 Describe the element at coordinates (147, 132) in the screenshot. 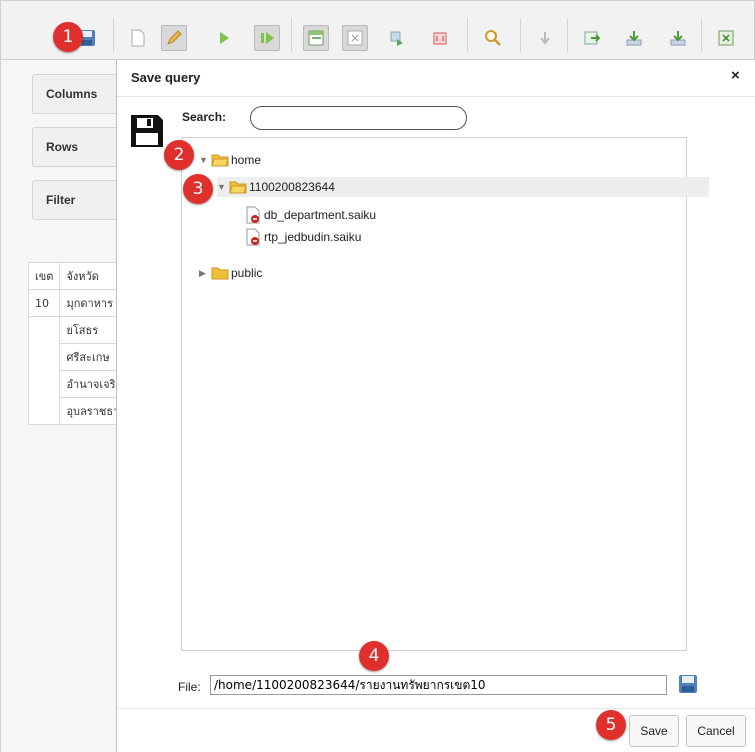

I see `floppy-disk-icon` at that location.